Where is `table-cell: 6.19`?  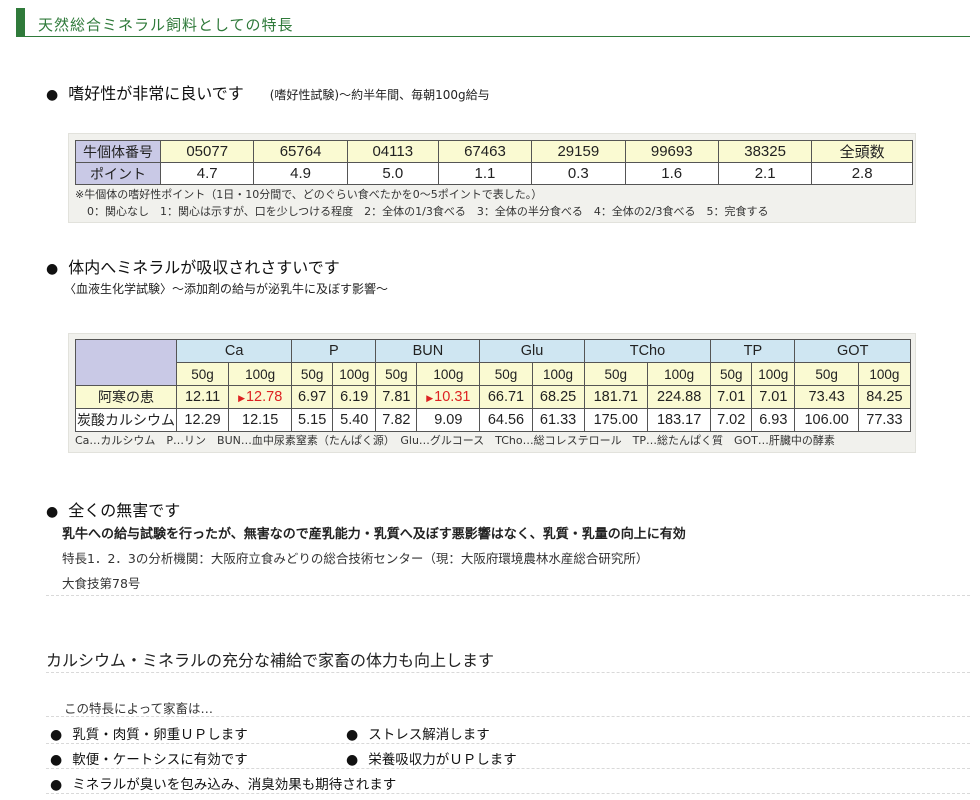 table-cell: 6.19 is located at coordinates (354, 397).